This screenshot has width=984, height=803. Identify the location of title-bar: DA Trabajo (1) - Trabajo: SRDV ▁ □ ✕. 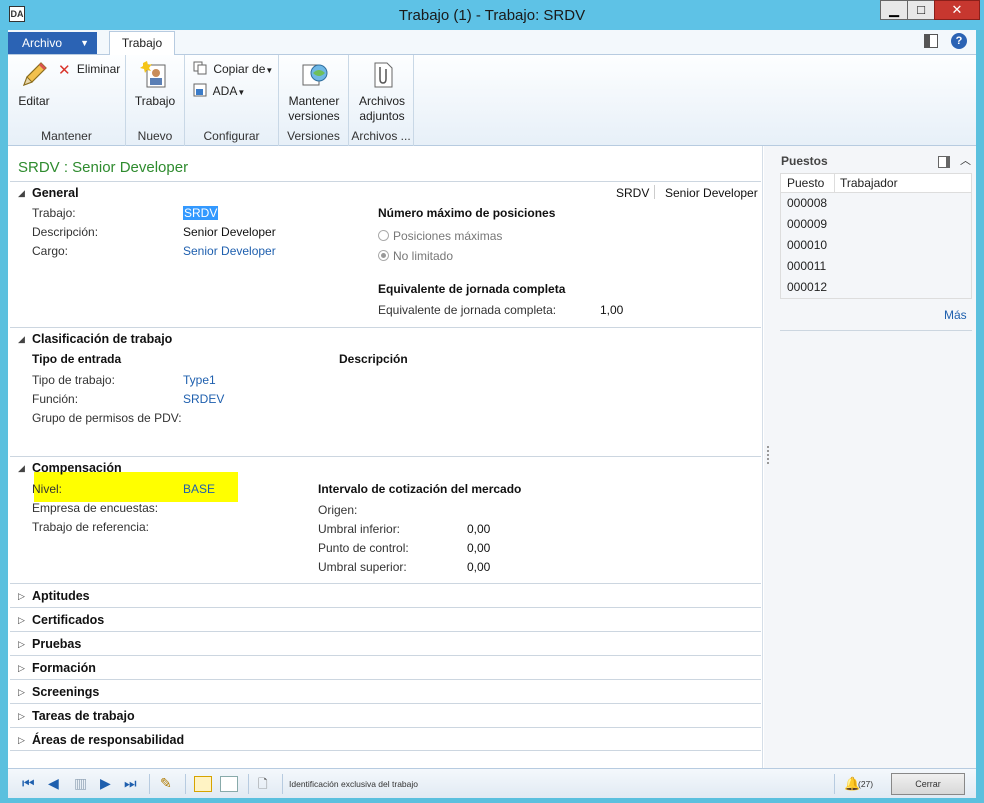
(492, 15).